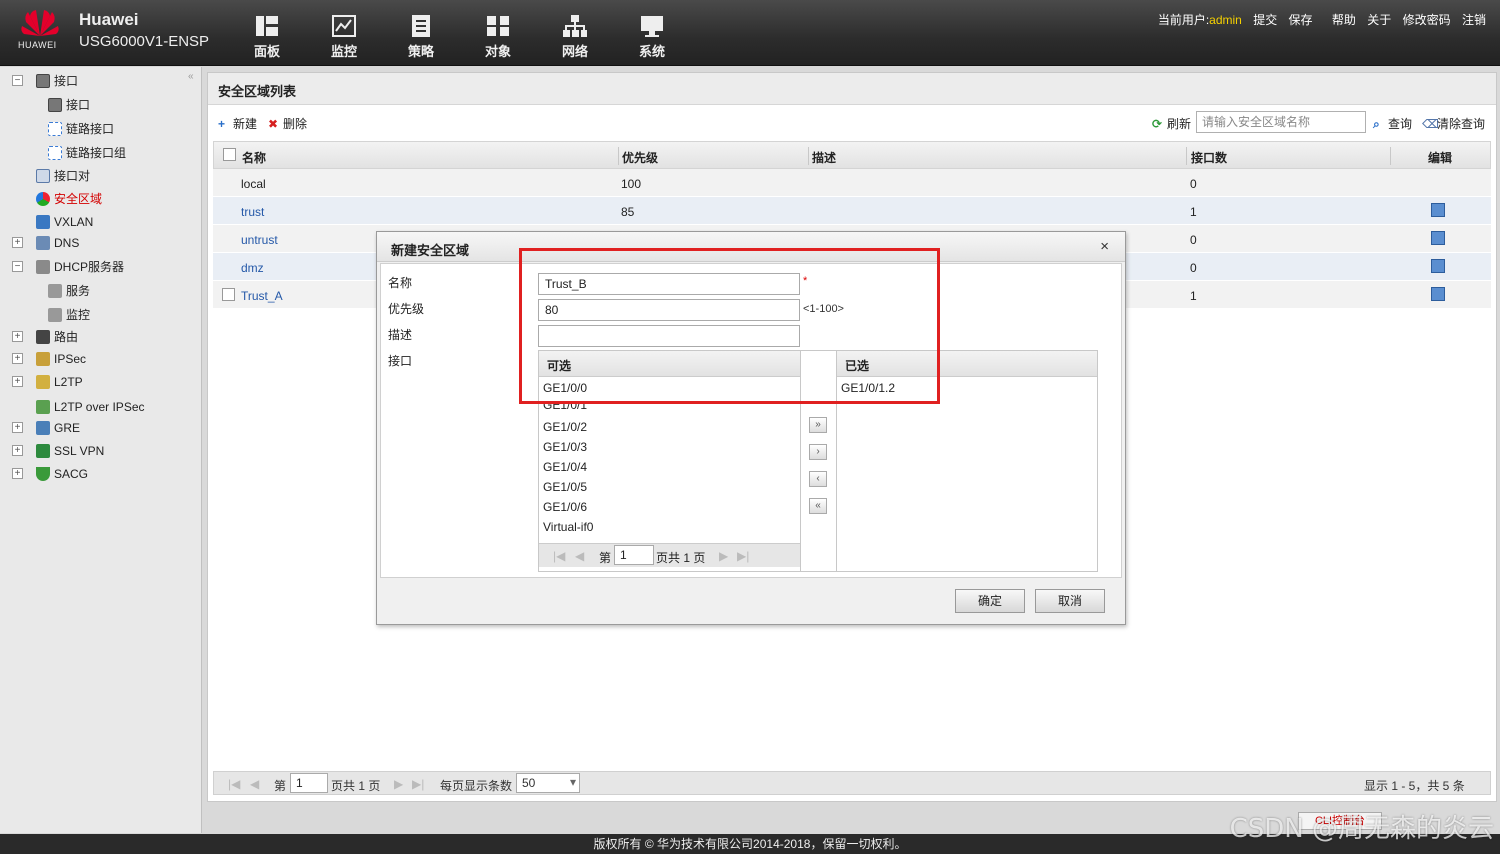 The width and height of the screenshot is (1500, 854). What do you see at coordinates (1281, 122) in the screenshot?
I see `search-input` at bounding box center [1281, 122].